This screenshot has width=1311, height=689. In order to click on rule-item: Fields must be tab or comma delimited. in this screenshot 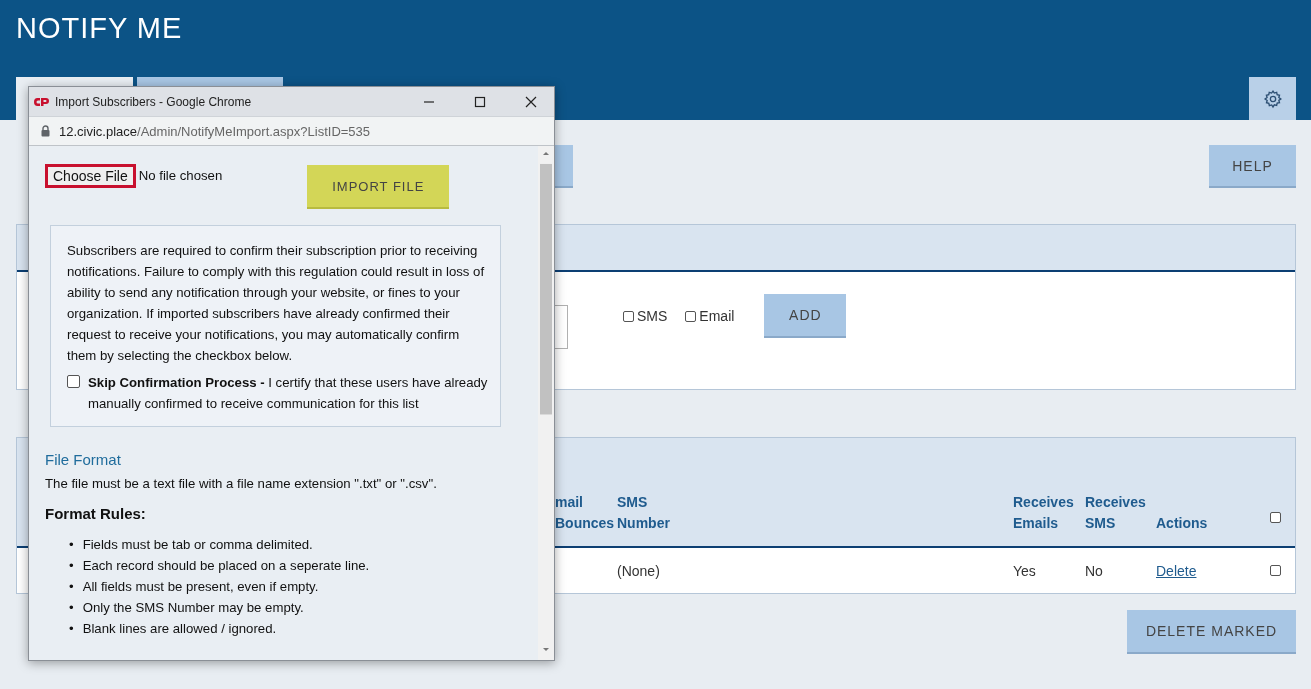, I will do `click(197, 545)`.